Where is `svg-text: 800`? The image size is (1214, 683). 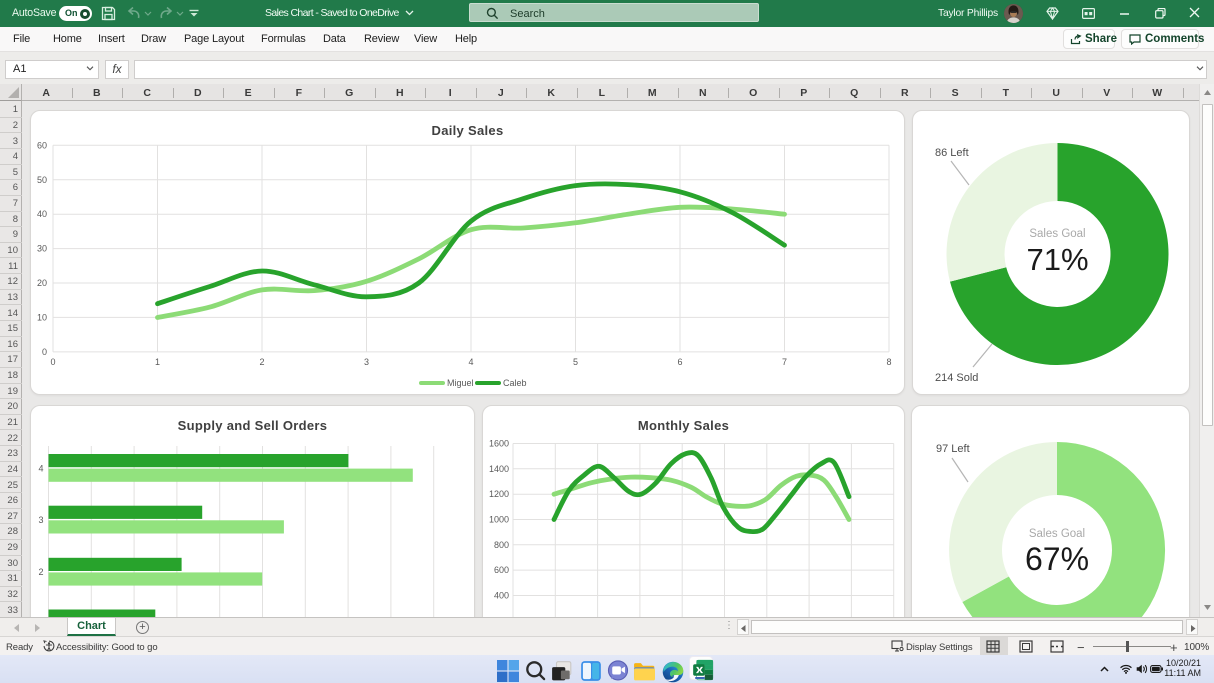
svg-text: 800 is located at coordinates (501, 545).